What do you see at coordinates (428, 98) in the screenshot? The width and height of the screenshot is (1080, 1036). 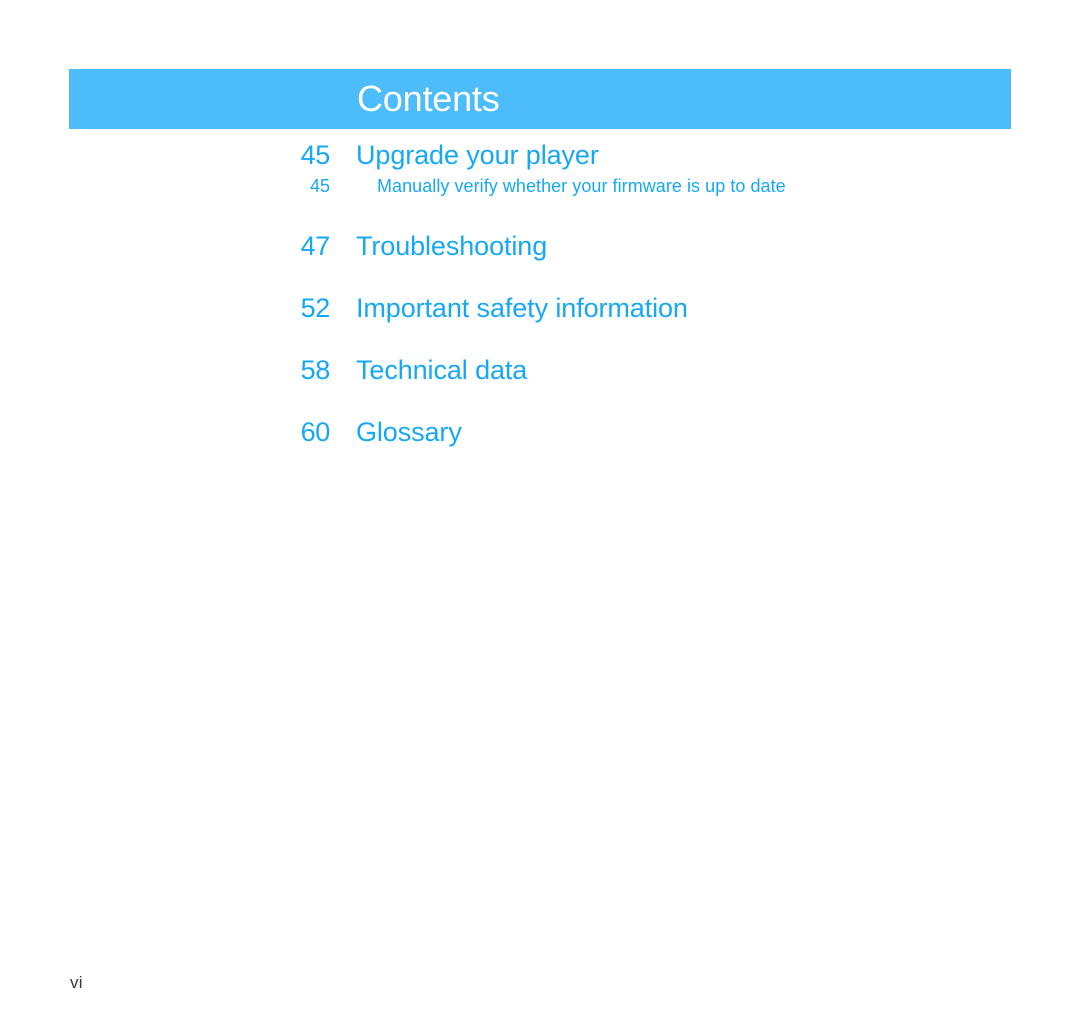 I see `page-title: Contents` at bounding box center [428, 98].